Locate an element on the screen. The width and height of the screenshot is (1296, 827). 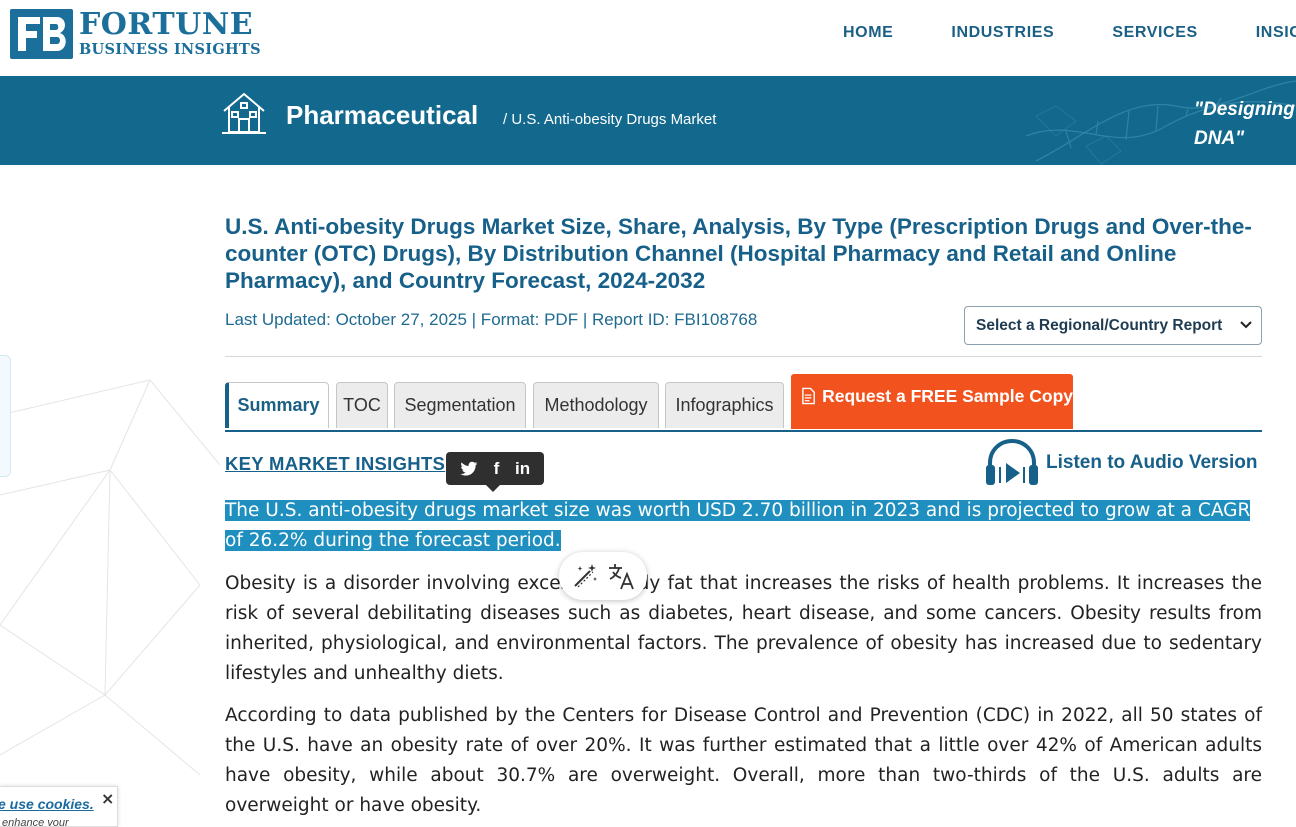
region-select-label: Select a Regional/Country Report is located at coordinates (1099, 325).